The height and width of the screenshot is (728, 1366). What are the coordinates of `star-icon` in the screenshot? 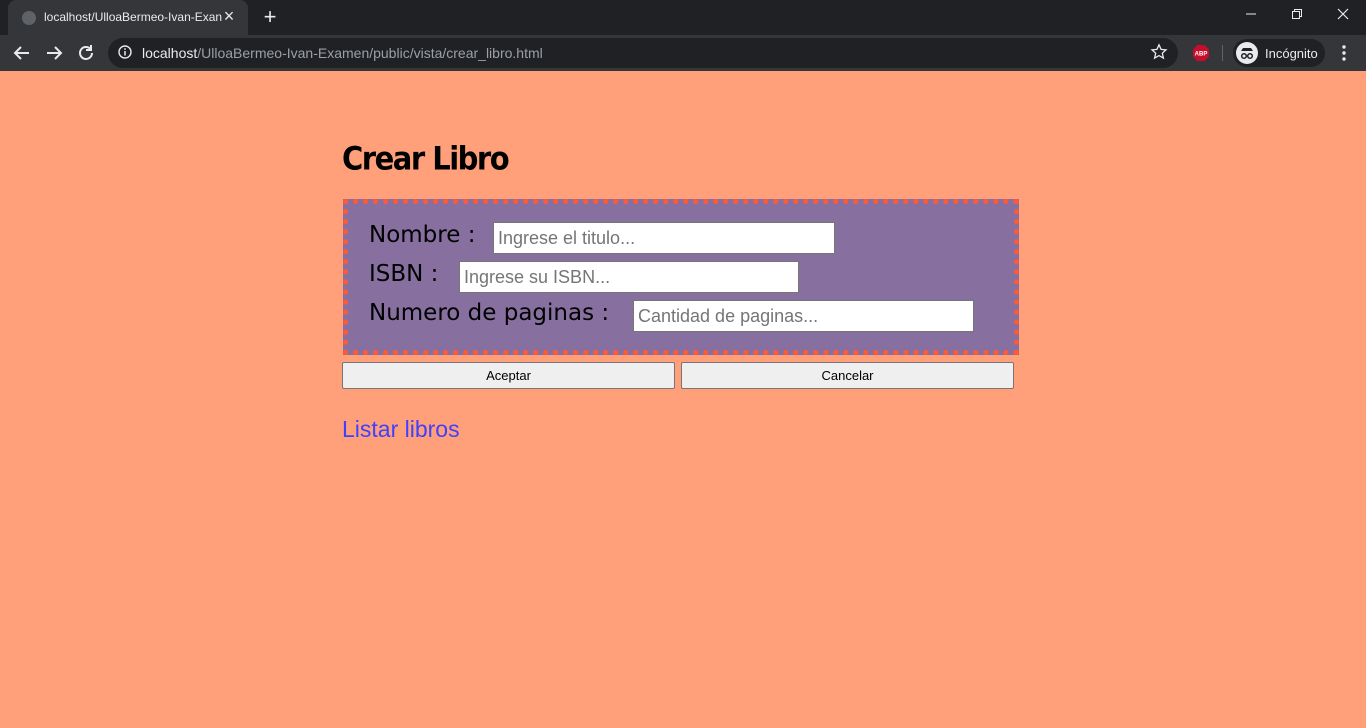 It's located at (1159, 52).